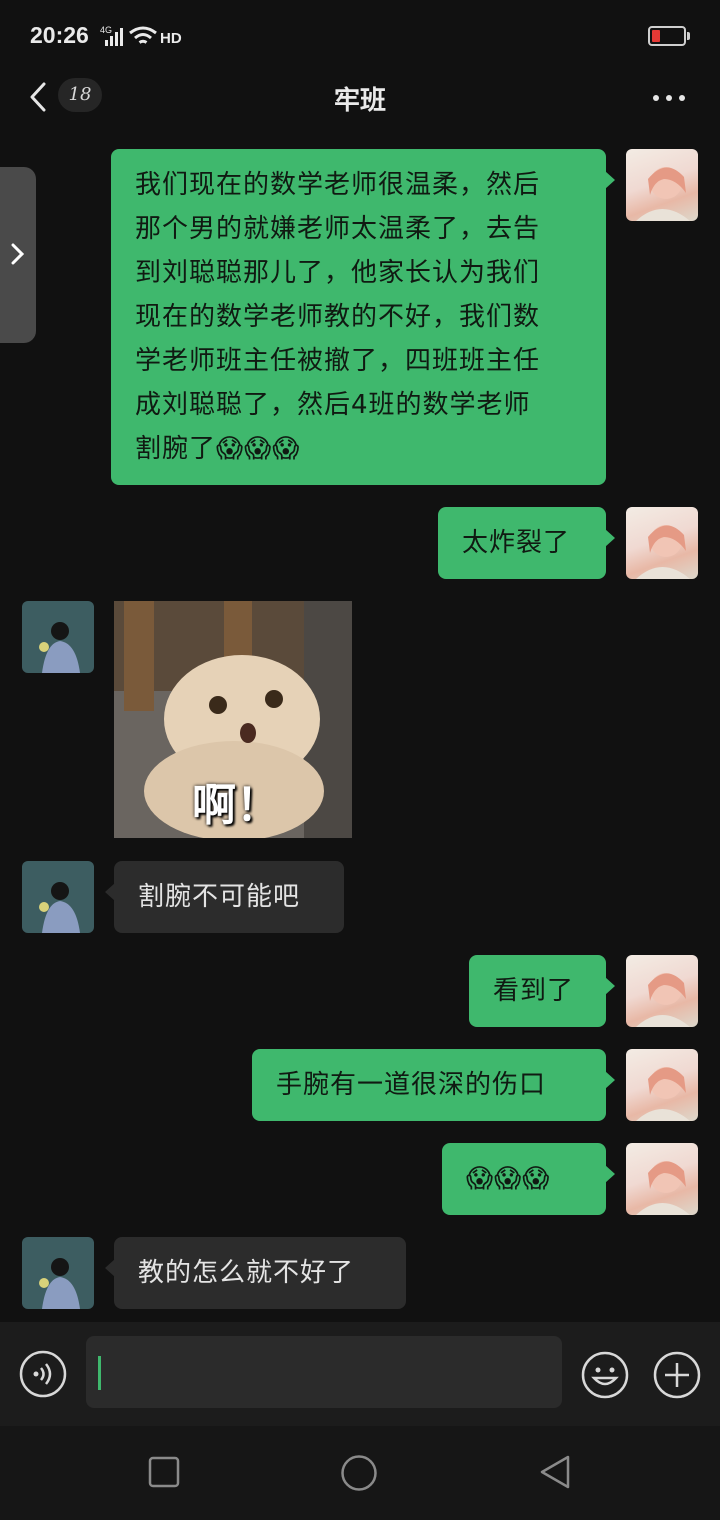 The height and width of the screenshot is (1520, 720). I want to click on message-line: 成刘聪聪了，然后4班的数学老师, so click(333, 405).